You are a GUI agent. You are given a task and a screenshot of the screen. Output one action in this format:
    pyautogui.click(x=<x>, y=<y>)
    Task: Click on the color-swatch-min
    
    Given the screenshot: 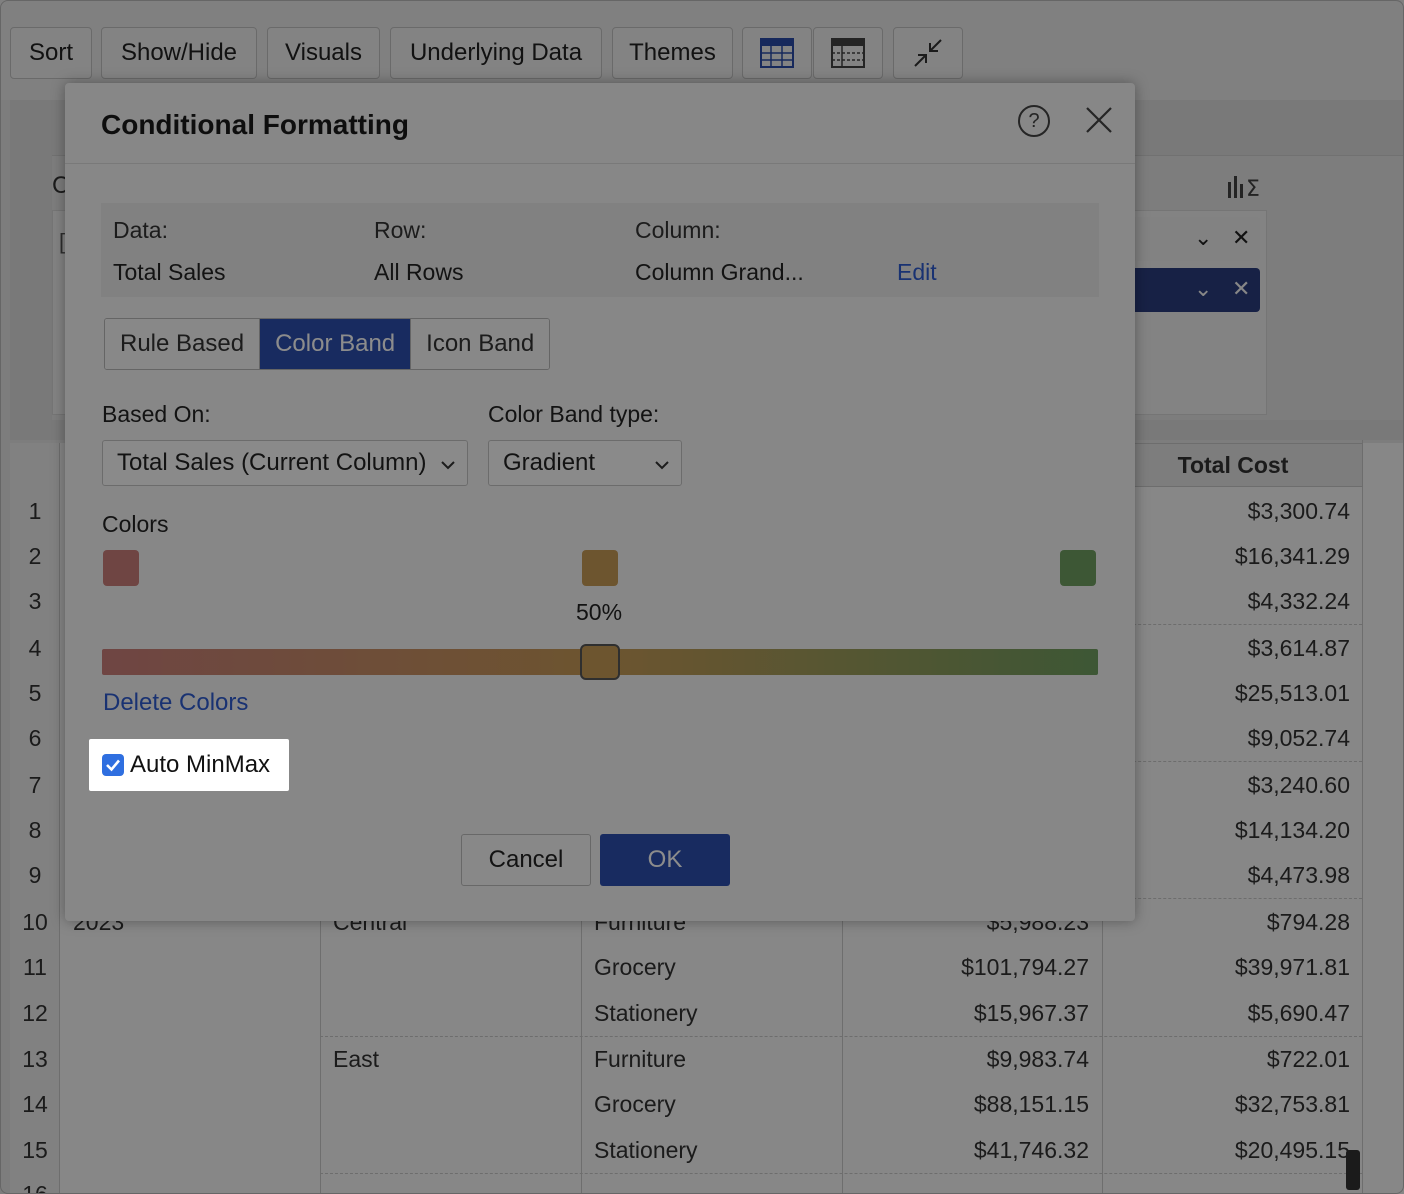 What is the action you would take?
    pyautogui.click(x=121, y=568)
    